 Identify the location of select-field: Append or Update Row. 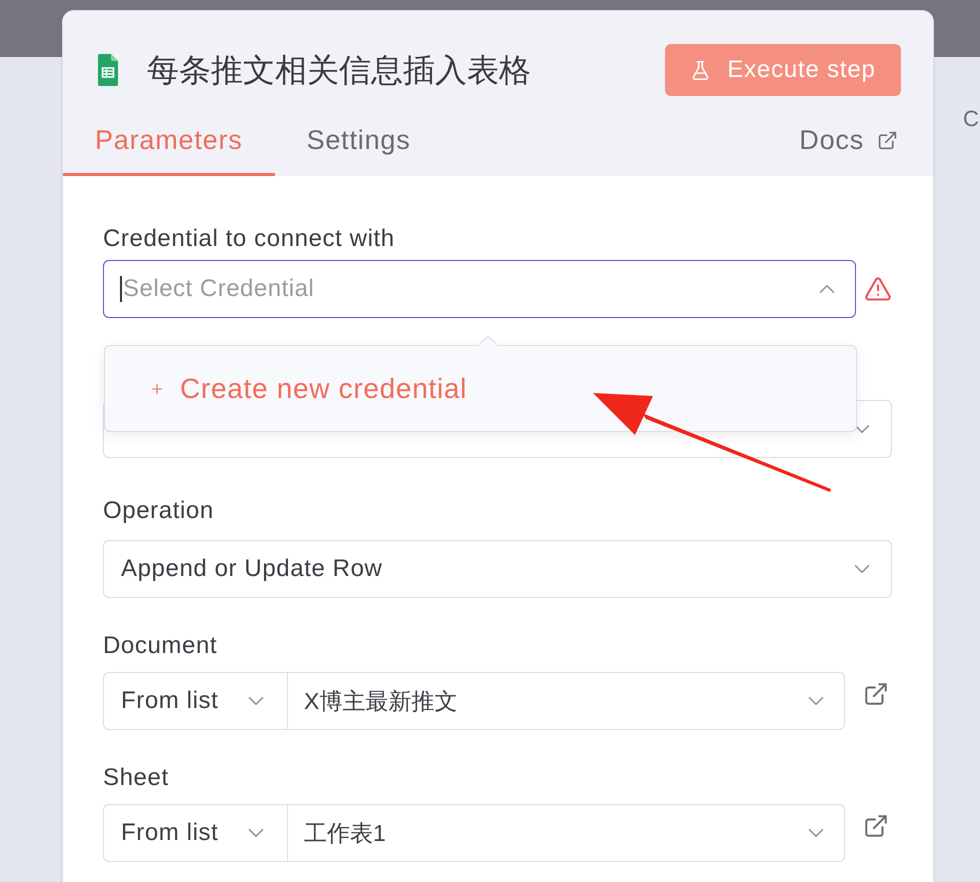
(497, 569).